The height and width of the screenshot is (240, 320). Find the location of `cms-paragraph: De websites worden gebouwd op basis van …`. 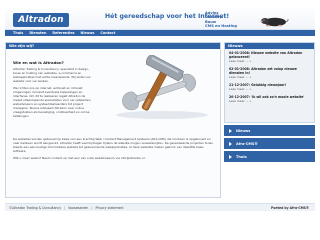

cms-paragraph: De websites worden gebouwd op basis van … is located at coordinates (113, 145).